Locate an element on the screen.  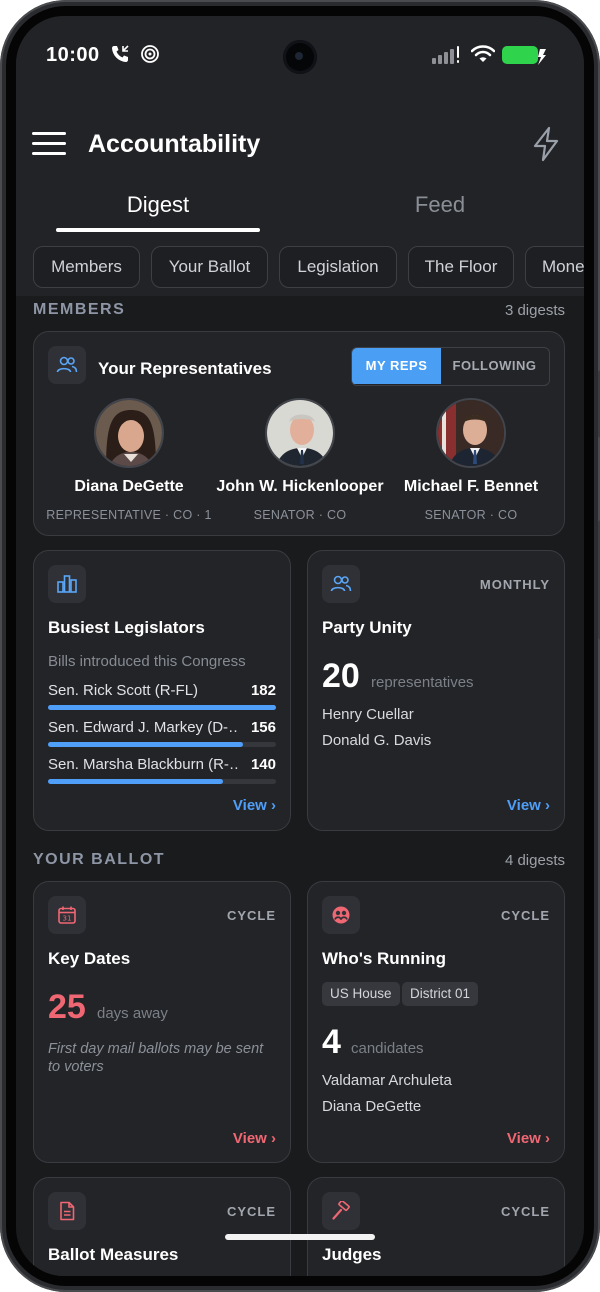
members-heading: MEMBERS is located at coordinates (79, 309).